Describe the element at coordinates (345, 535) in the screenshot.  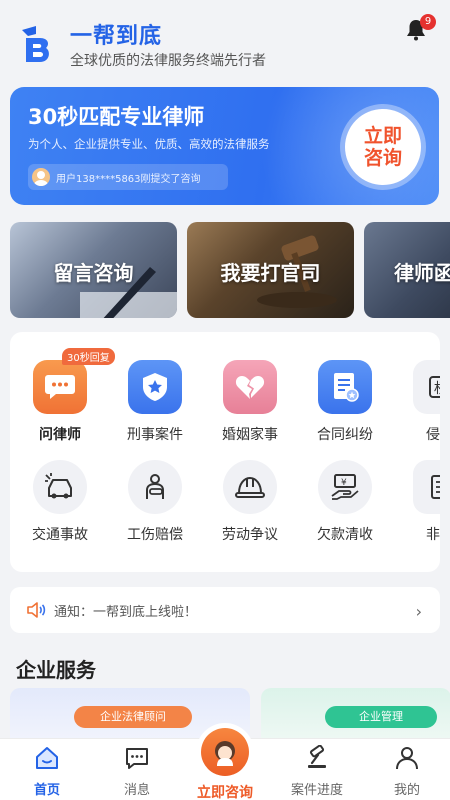
I see `category-label: 欠款清收` at that location.